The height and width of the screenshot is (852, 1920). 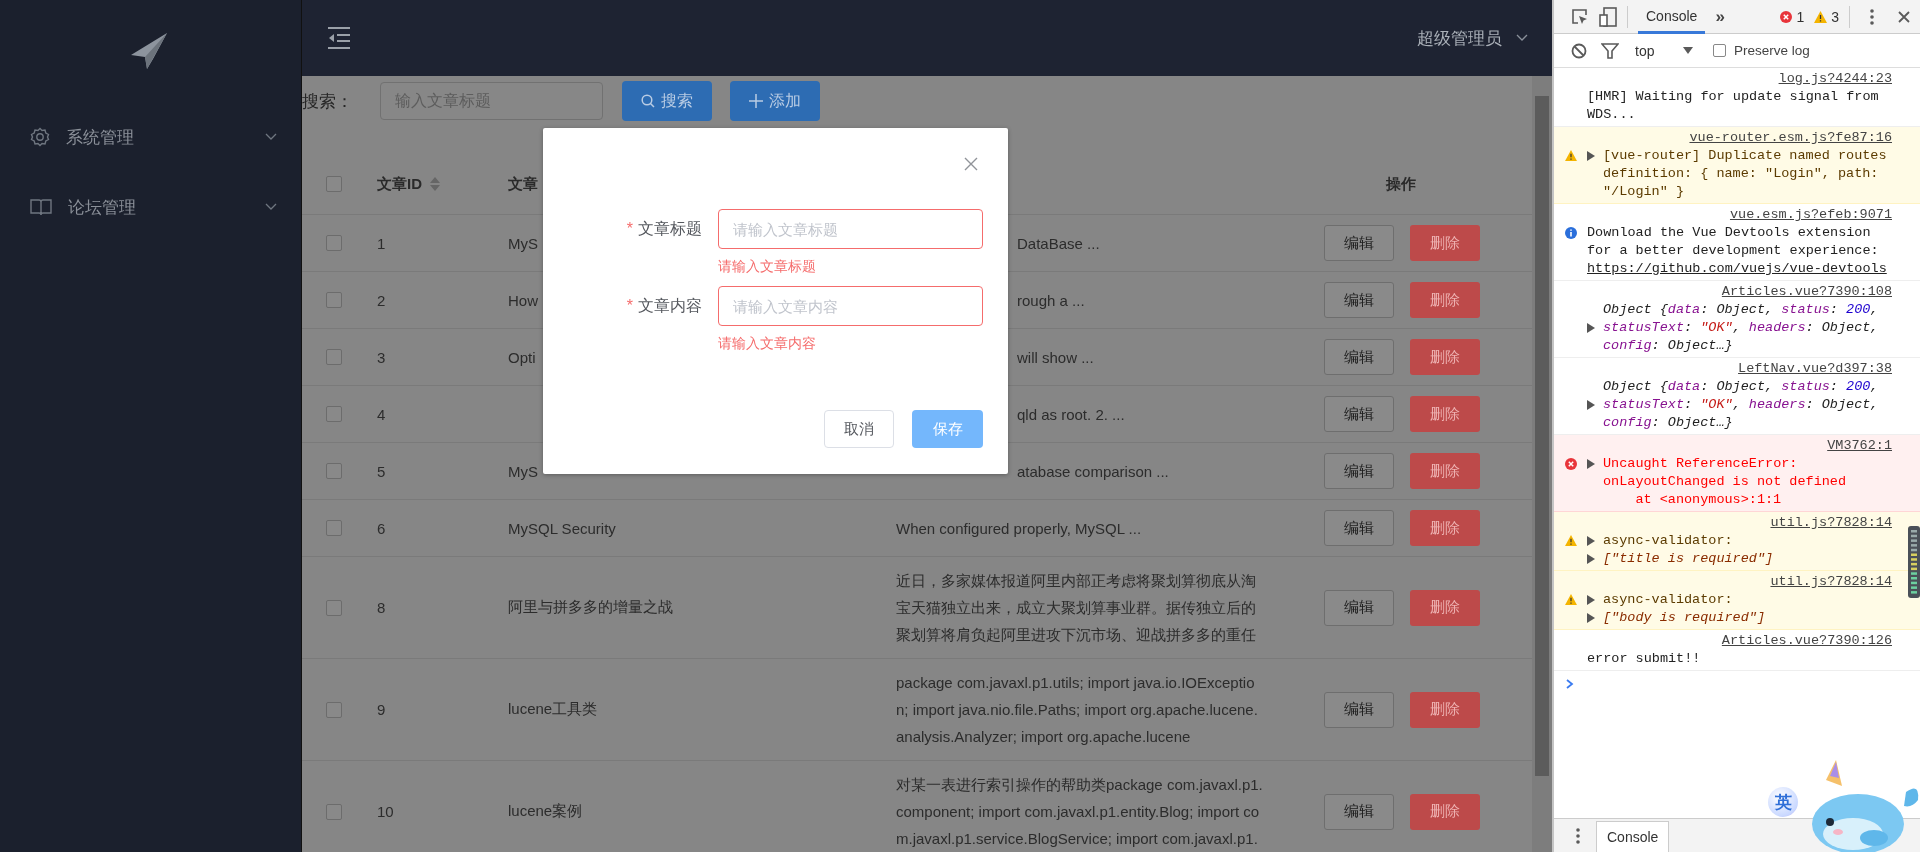 What do you see at coordinates (1914, 562) in the screenshot?
I see `level-meter-icon` at bounding box center [1914, 562].